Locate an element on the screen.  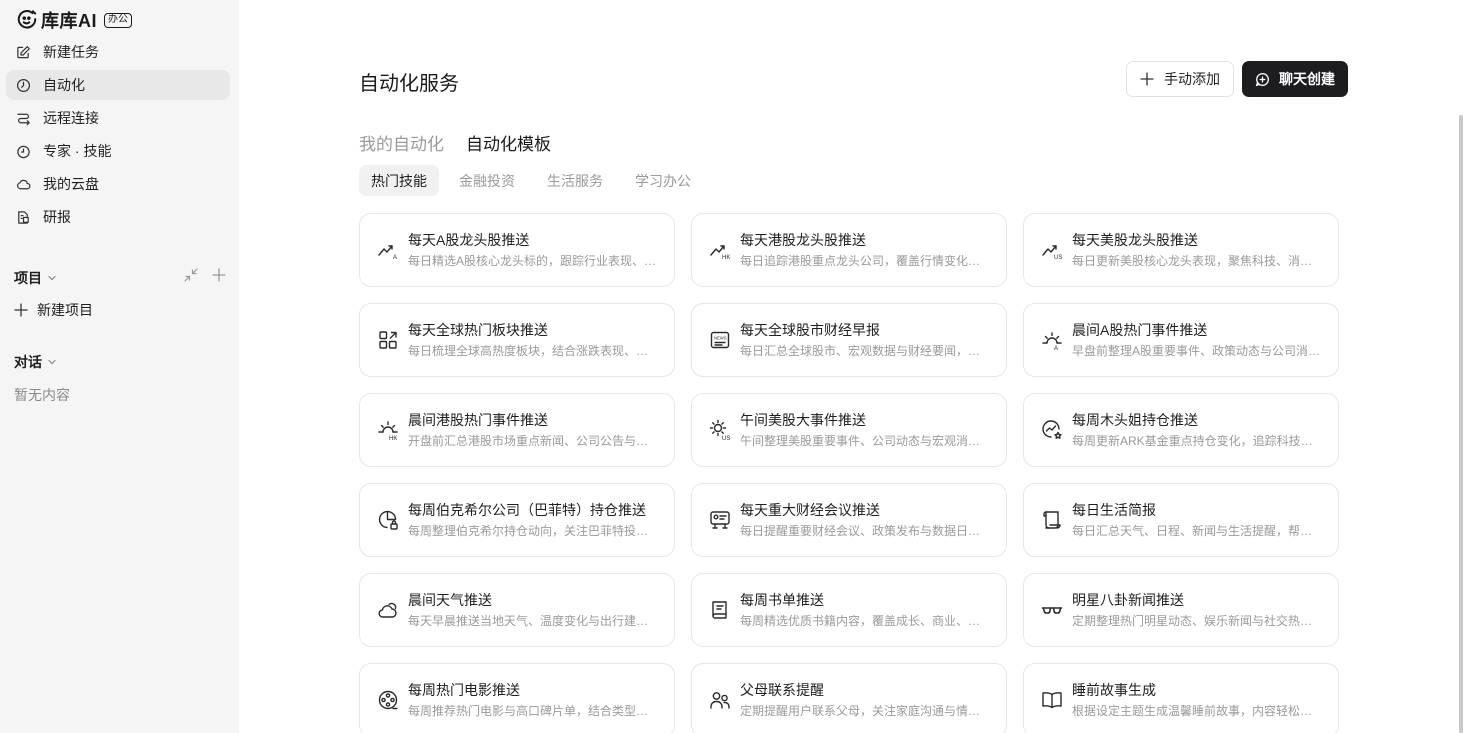
brand: 库库AI 办公 is located at coordinates (74, 20).